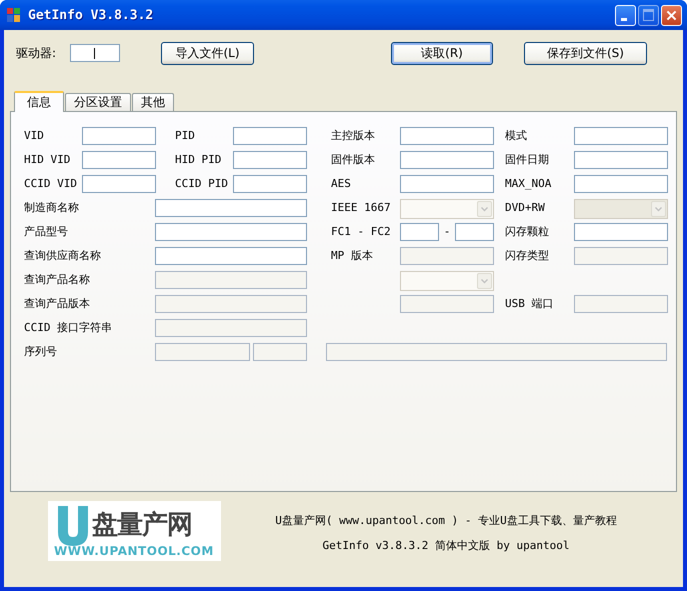 The width and height of the screenshot is (687, 591). What do you see at coordinates (529, 304) in the screenshot?
I see `field-label: USB 端口` at bounding box center [529, 304].